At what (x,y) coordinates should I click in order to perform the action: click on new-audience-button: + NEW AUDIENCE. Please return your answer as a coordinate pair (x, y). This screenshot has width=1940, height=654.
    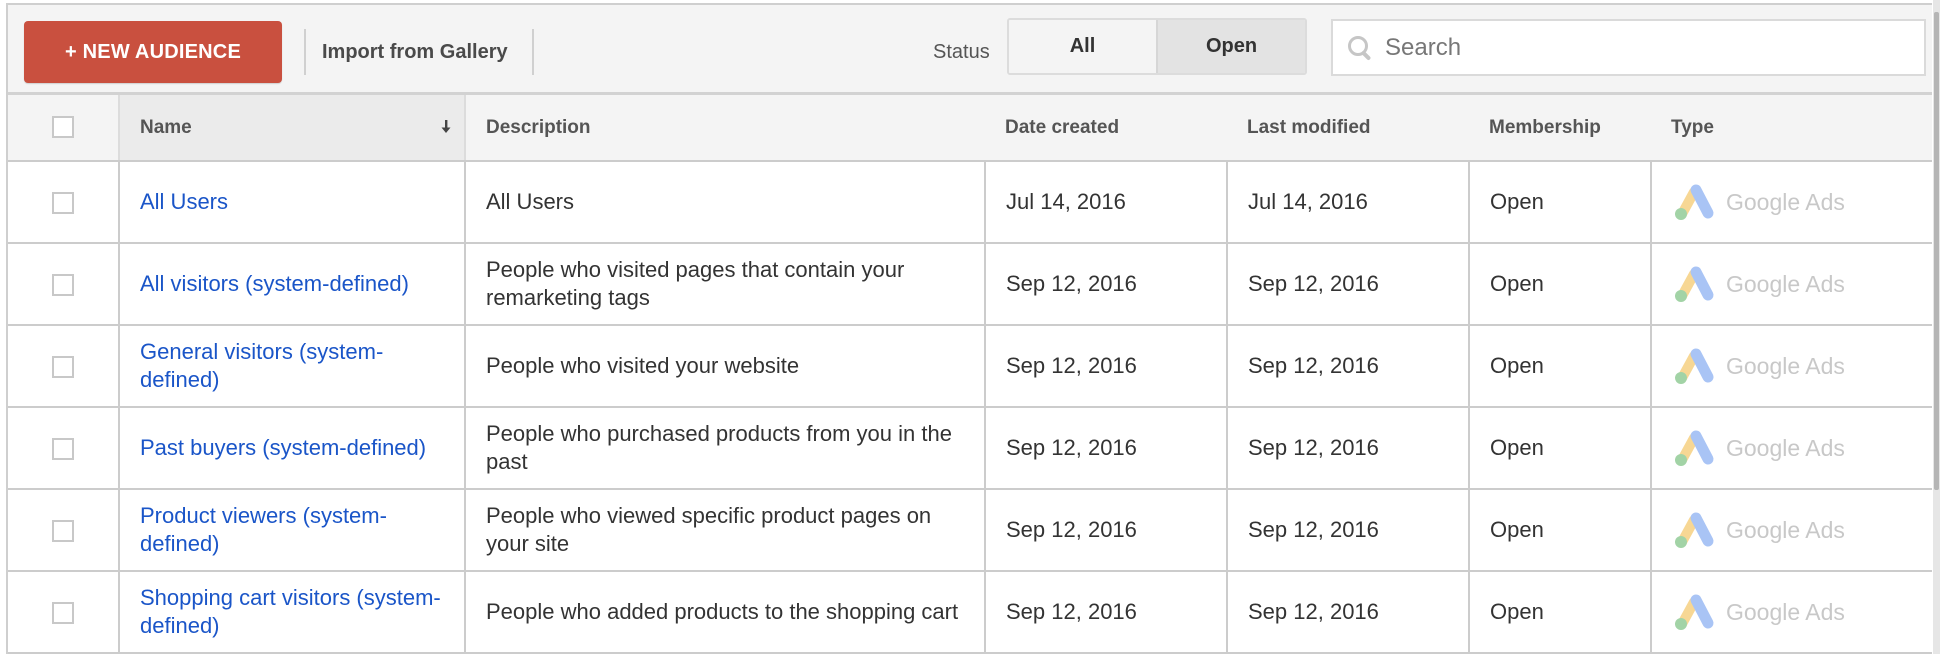
    Looking at the image, I should click on (153, 52).